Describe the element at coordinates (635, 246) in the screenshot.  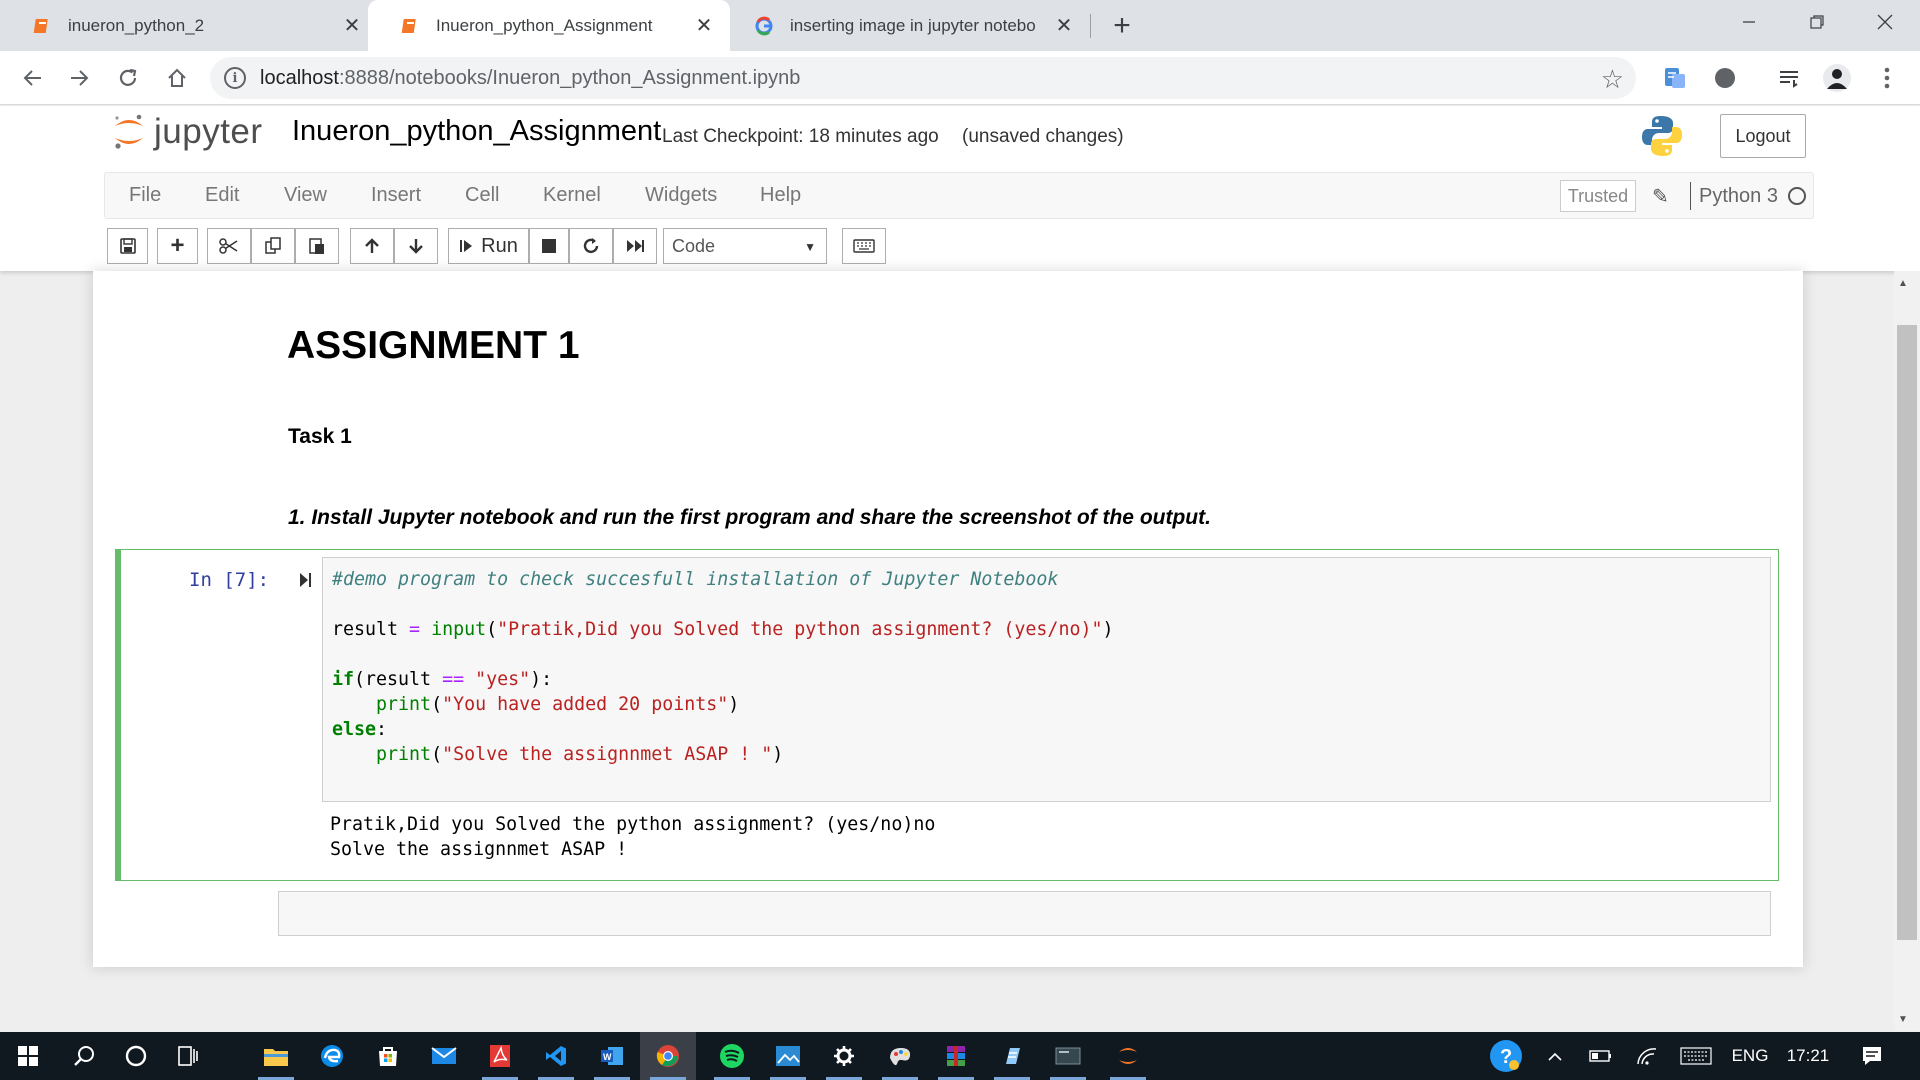
I see `restart-run-all-button` at that location.